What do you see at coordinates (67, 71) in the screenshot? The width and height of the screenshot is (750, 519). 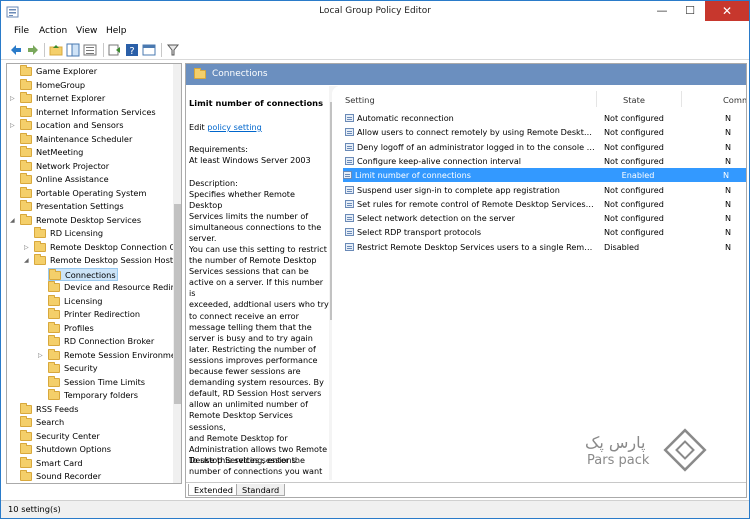 I see `tree-item-label: Game Explorer` at bounding box center [67, 71].